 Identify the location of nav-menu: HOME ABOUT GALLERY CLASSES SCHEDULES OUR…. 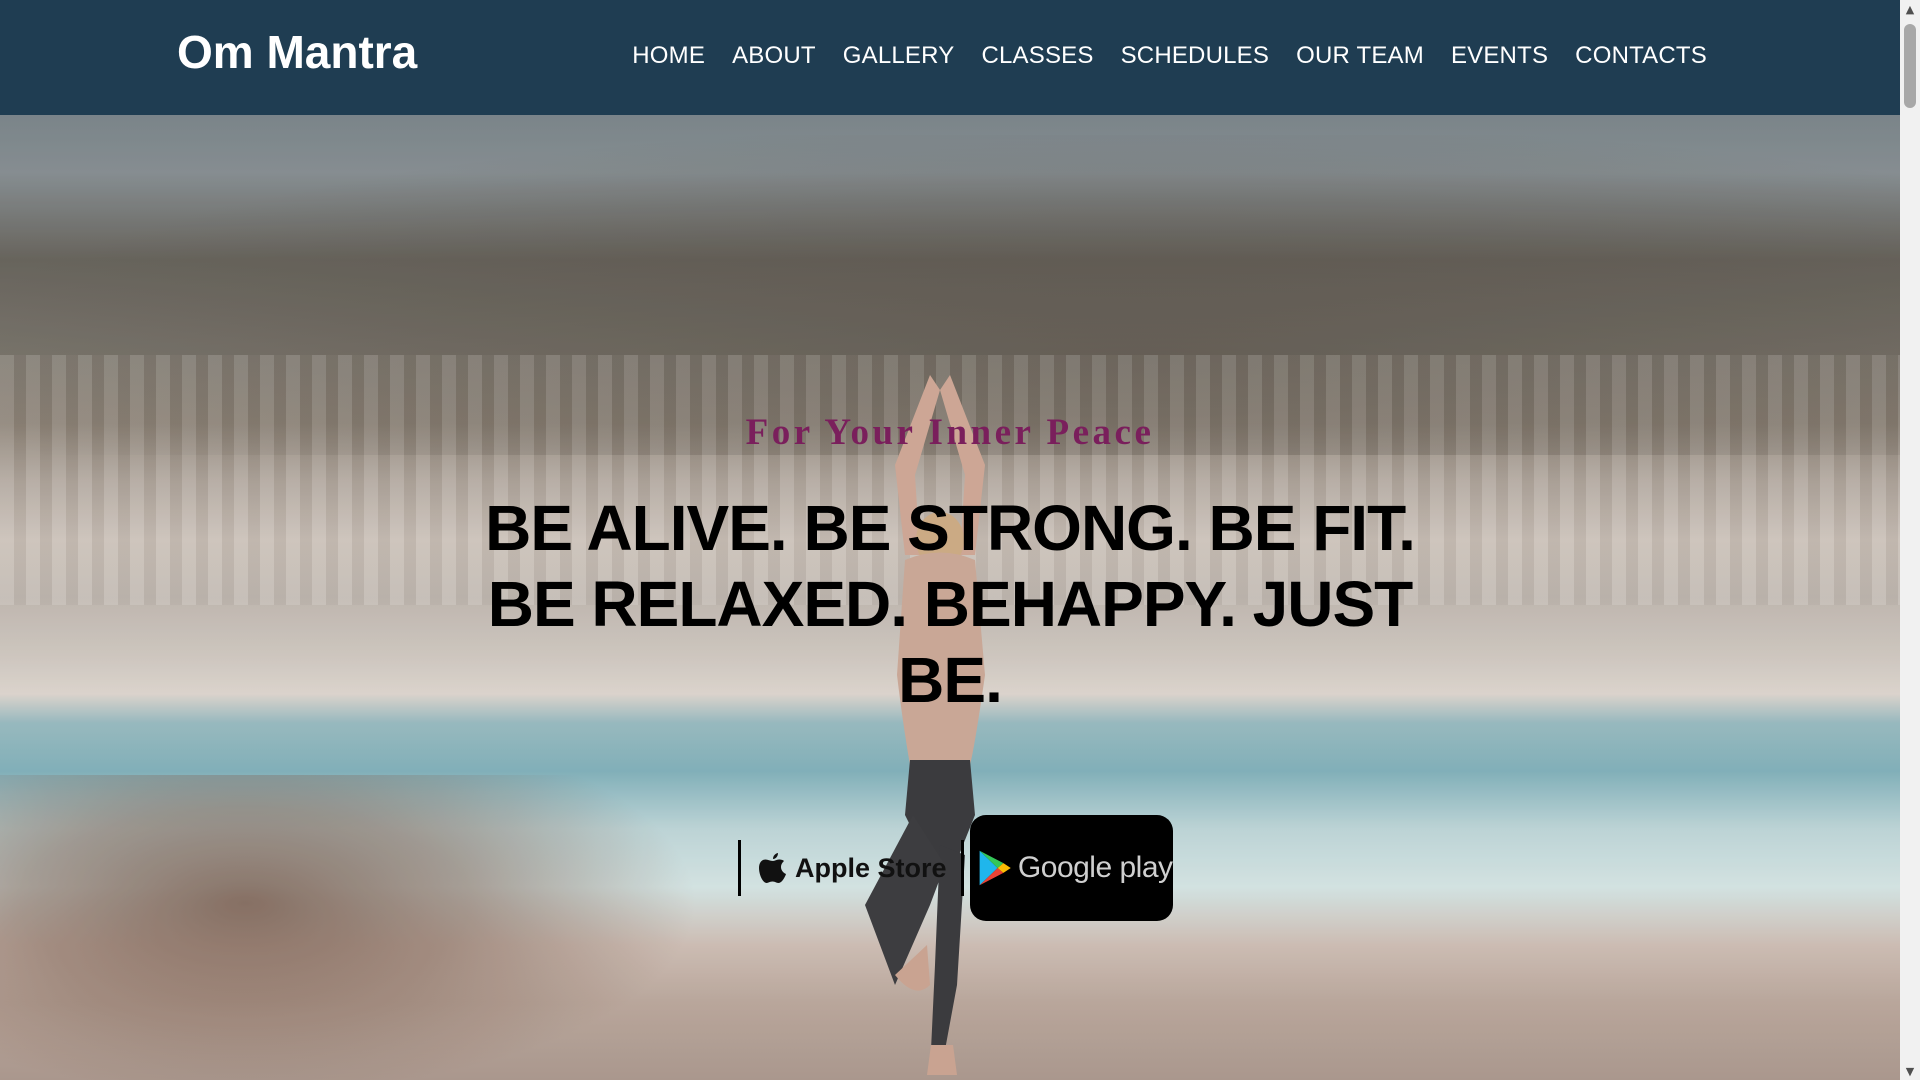
(1169, 56).